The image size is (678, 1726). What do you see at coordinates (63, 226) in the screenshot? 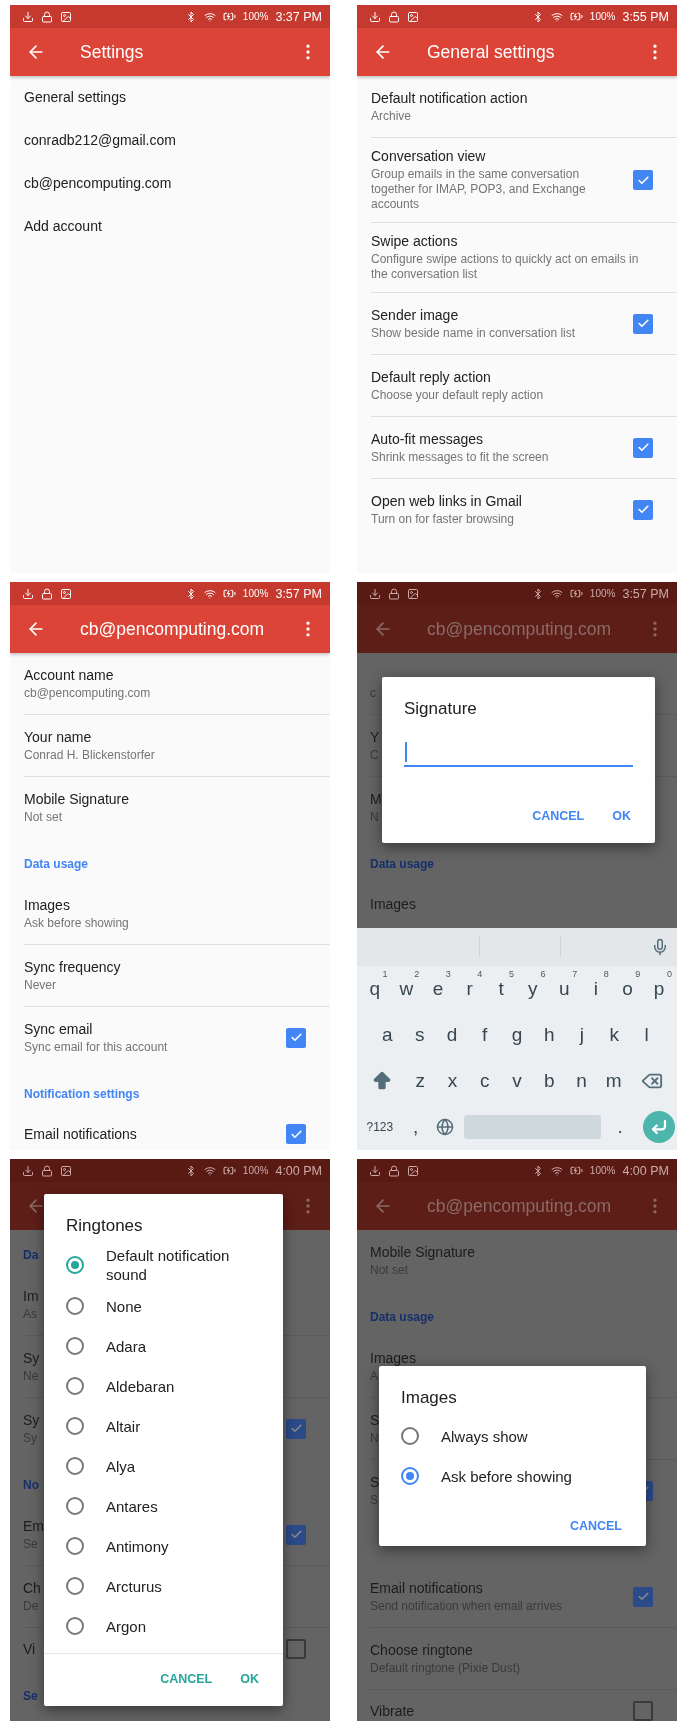
I see `setting-title: Add account` at bounding box center [63, 226].